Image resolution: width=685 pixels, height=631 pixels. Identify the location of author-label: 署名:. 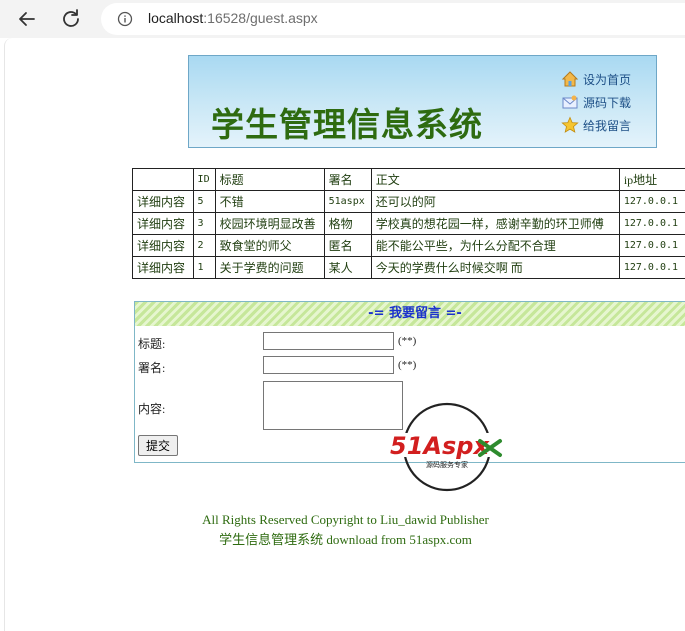
(152, 368).